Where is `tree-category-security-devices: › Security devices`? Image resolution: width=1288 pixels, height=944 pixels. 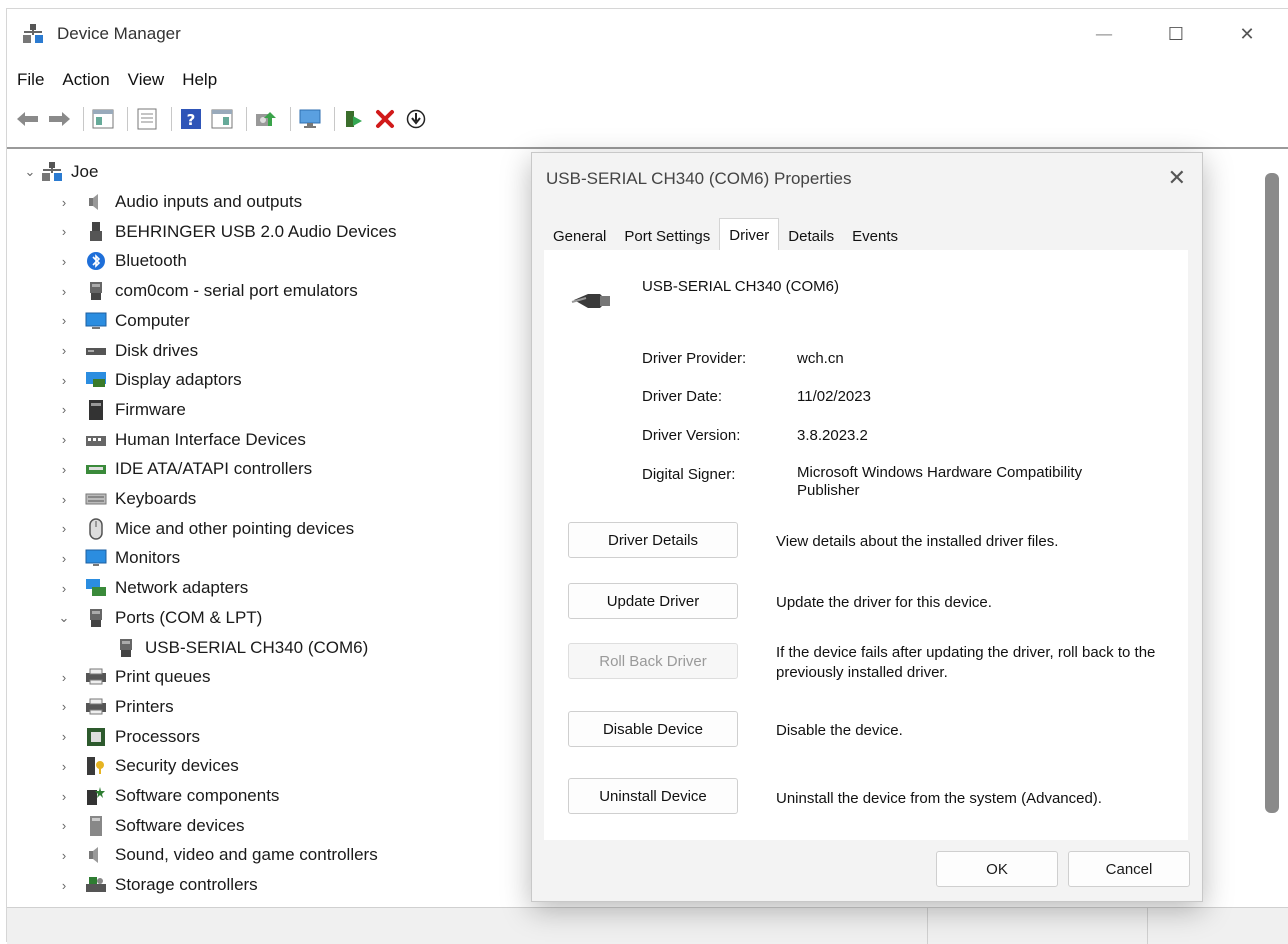
tree-category-security-devices: › Security devices is located at coordinates (148, 766).